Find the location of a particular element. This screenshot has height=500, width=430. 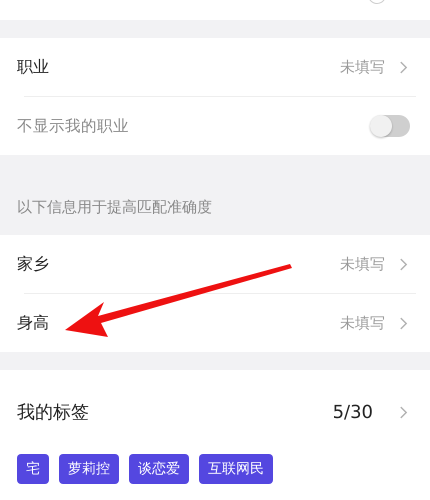

tag-chip: 谈恋爱 is located at coordinates (159, 469).